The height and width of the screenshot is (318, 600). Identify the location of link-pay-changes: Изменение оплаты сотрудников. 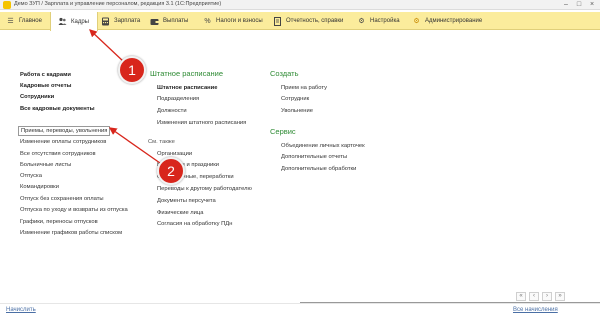
(63, 142).